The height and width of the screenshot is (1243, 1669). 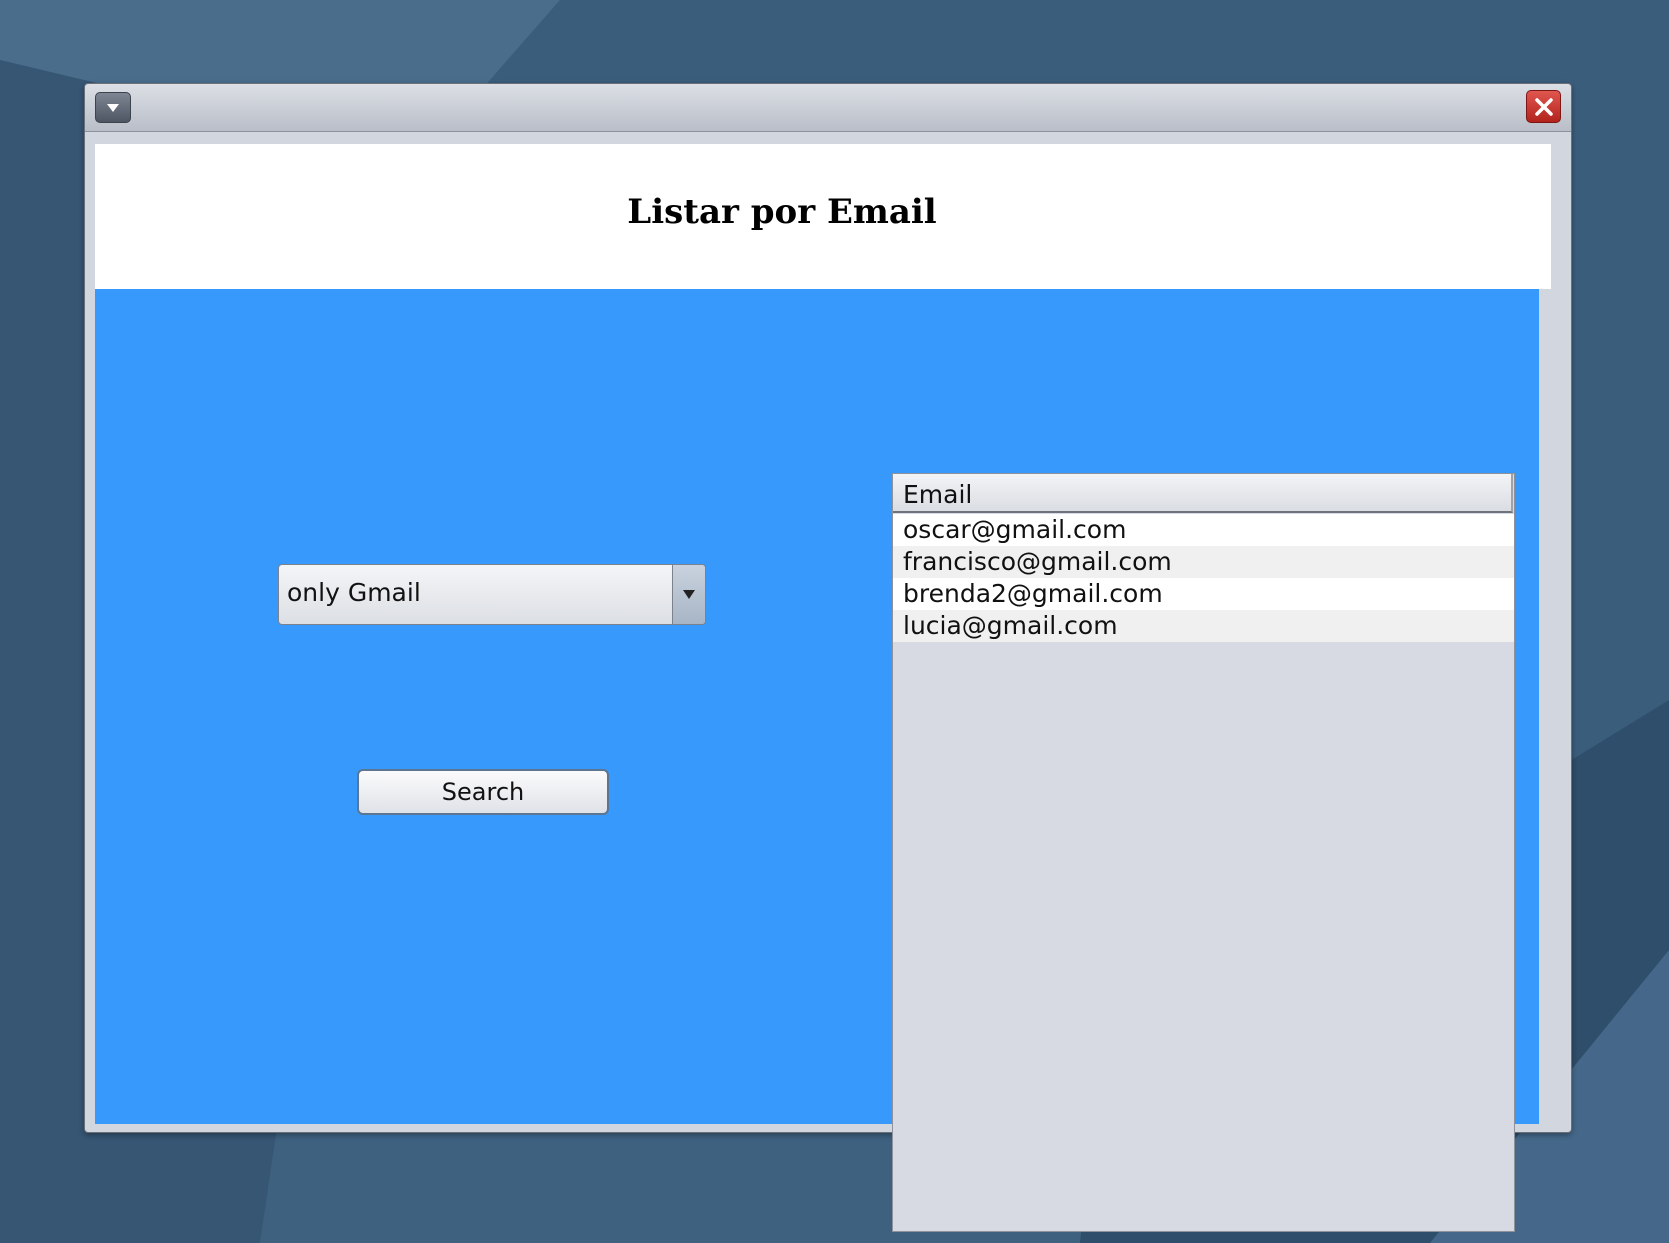 I want to click on header-panel: Listar por Email, so click(x=823, y=216).